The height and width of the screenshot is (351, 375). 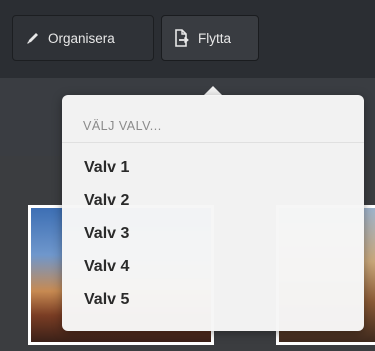 I want to click on menu-item-valv-3: Valv 3, so click(x=213, y=233).